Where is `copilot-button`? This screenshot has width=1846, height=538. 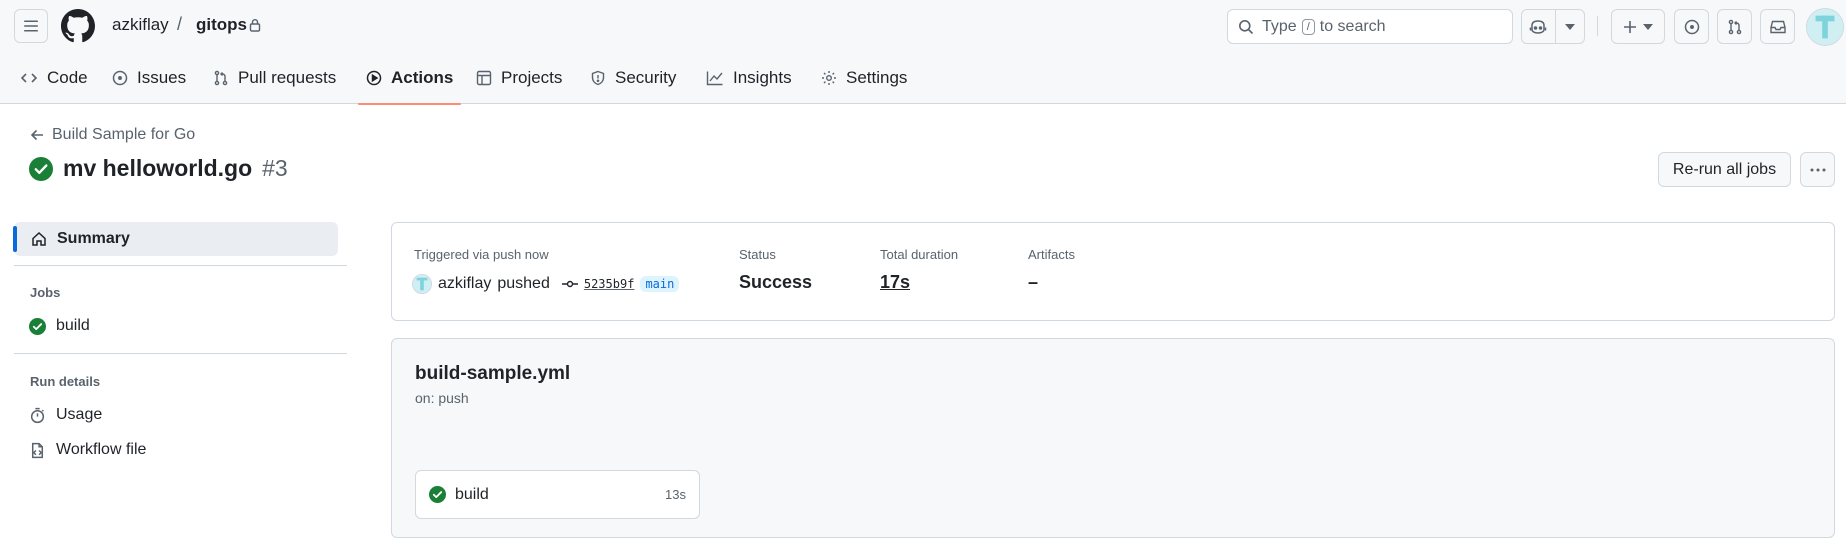
copilot-button is located at coordinates (1538, 26).